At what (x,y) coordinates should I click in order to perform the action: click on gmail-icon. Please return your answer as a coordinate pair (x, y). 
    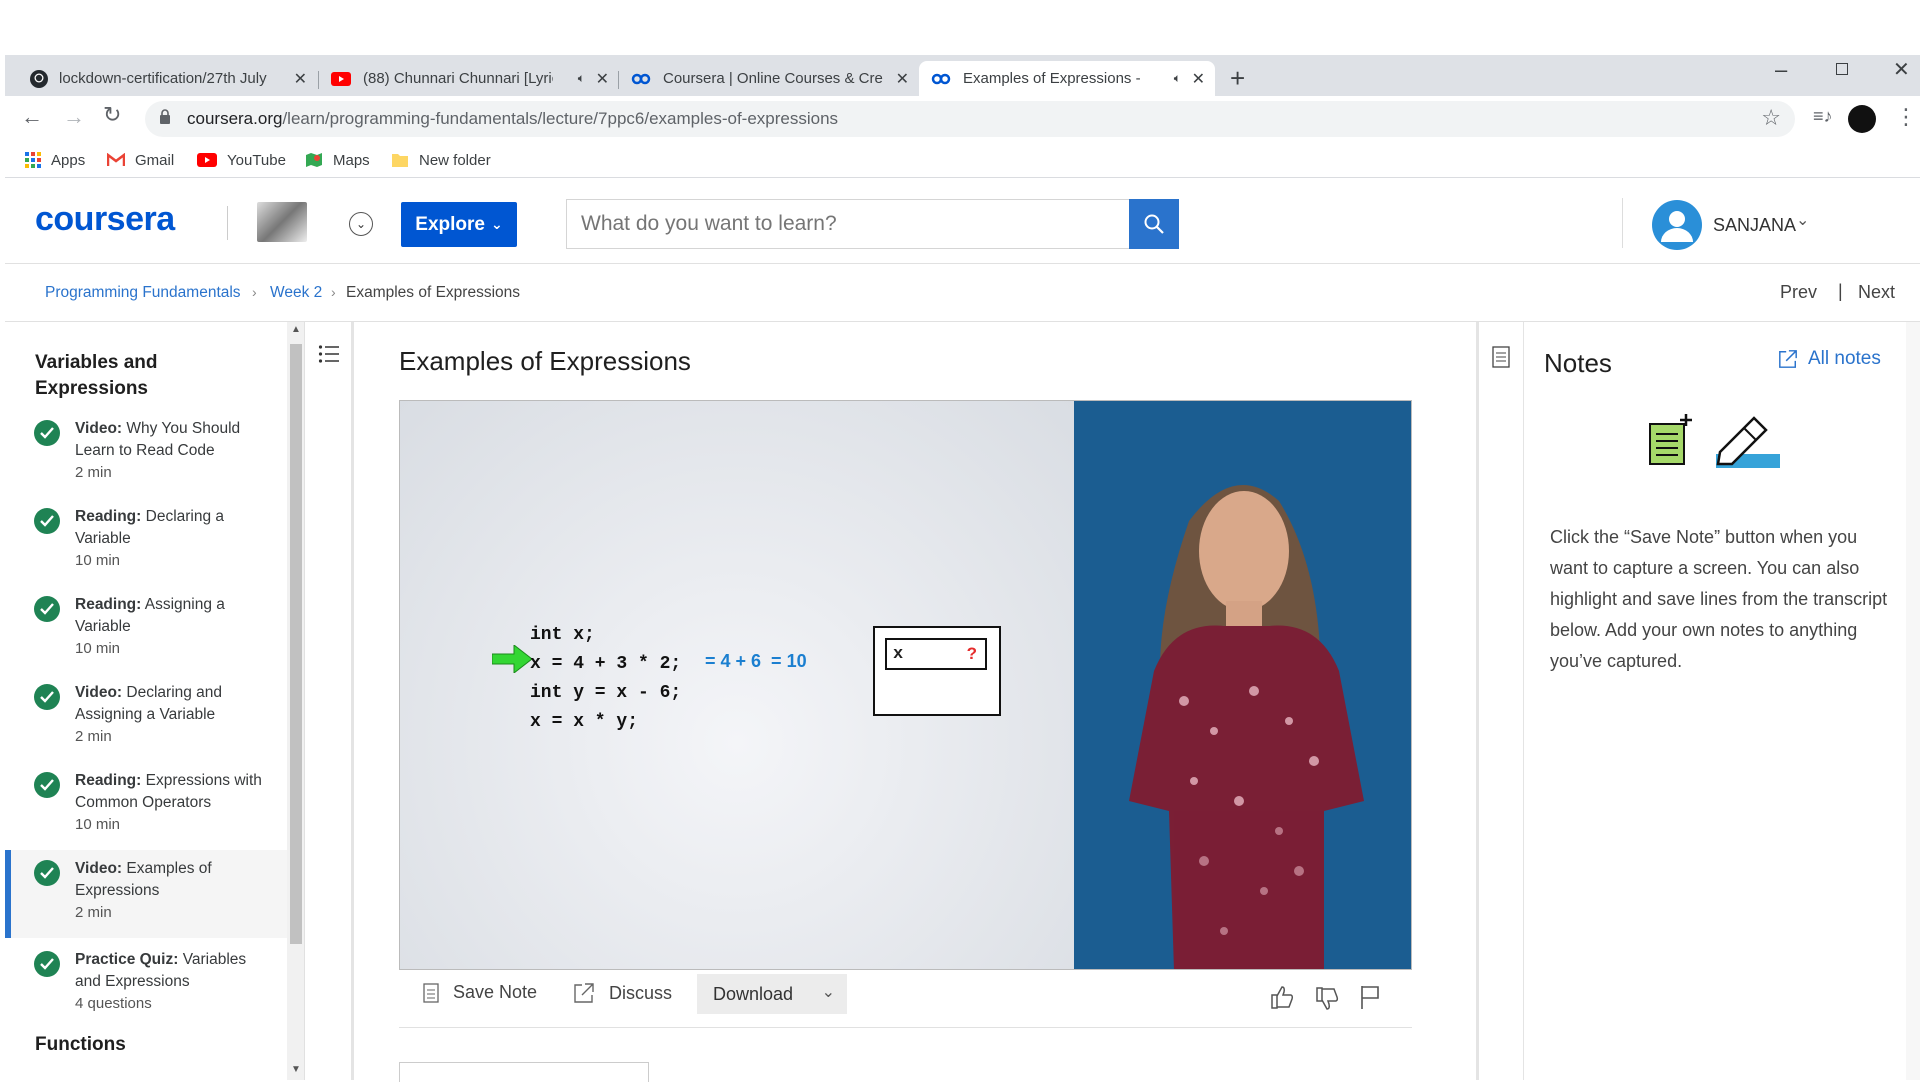
    Looking at the image, I should click on (116, 159).